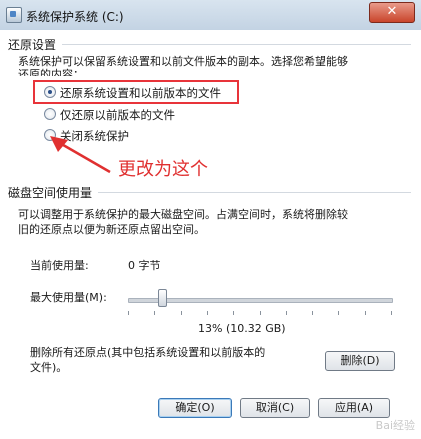  Describe the element at coordinates (117, 115) in the screenshot. I see `radio-restore-files-only-label: 仅还原以前版本的文件` at that location.